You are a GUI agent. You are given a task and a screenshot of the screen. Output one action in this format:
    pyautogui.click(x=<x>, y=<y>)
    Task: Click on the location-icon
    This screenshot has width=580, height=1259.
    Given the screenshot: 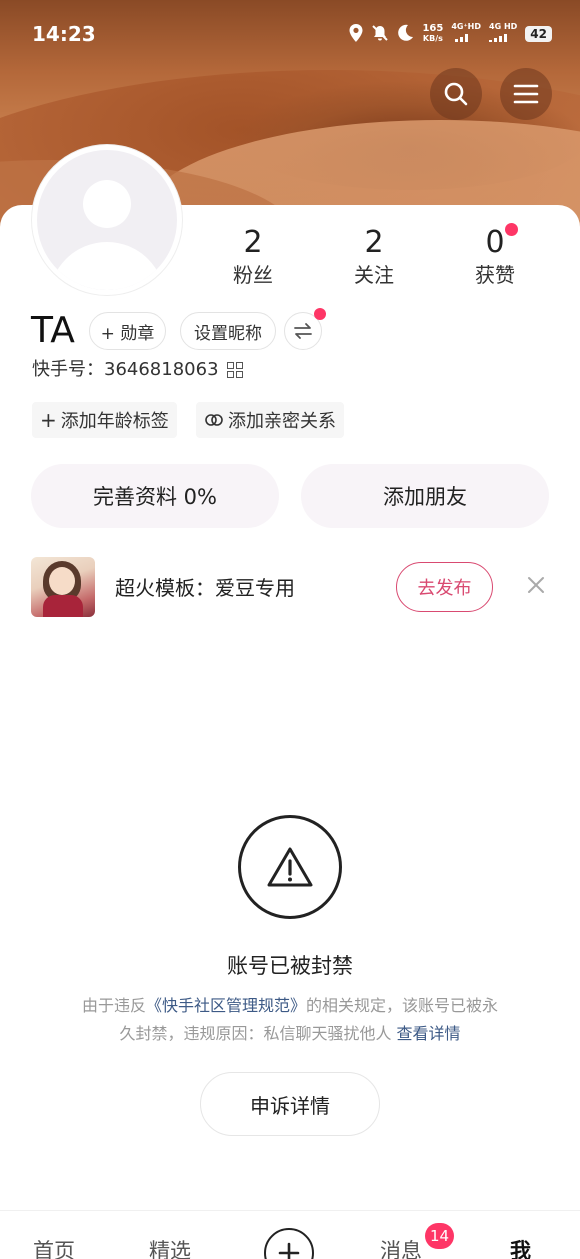 What is the action you would take?
    pyautogui.click(x=356, y=34)
    